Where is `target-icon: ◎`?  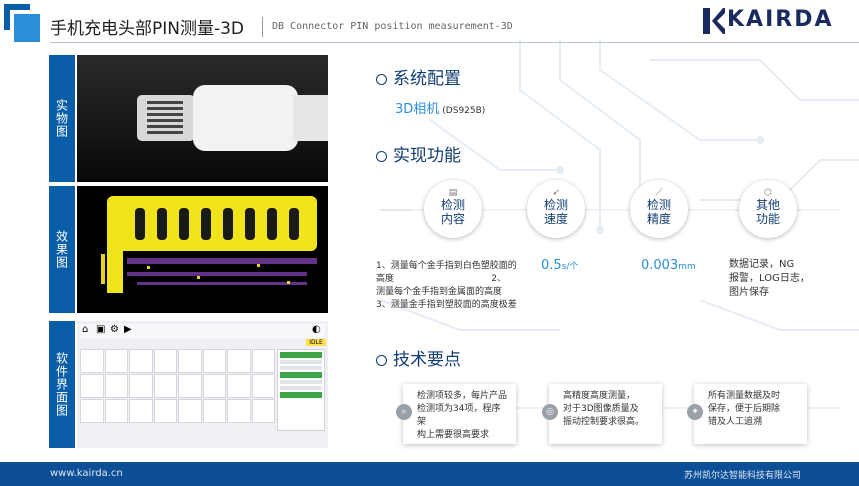 target-icon: ◎ is located at coordinates (550, 412).